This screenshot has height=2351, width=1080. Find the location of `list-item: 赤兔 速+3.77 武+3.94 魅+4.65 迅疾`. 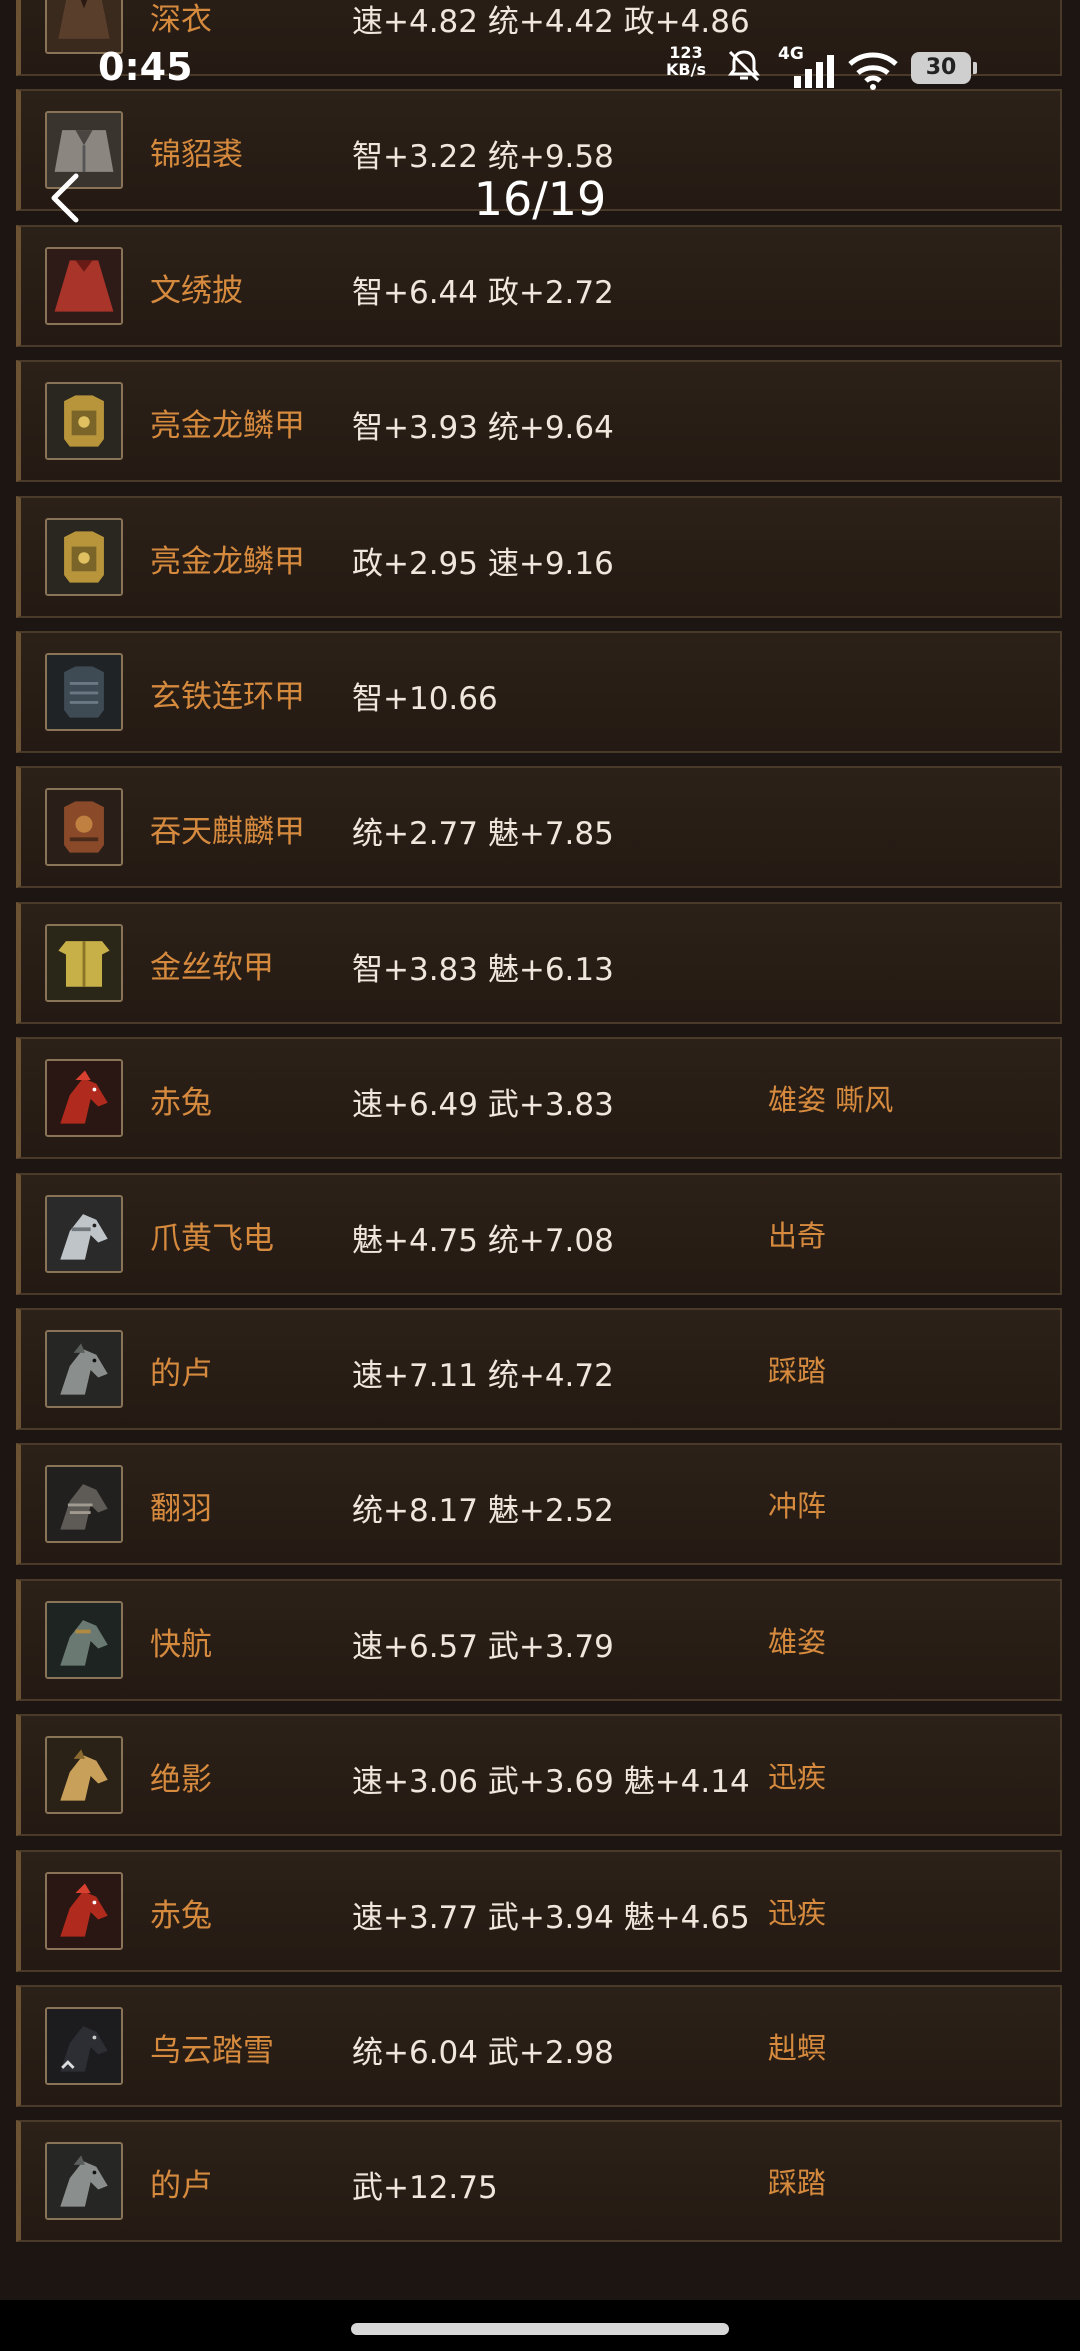

list-item: 赤兔 速+3.77 武+3.94 魅+4.65 迅疾 is located at coordinates (539, 1910).